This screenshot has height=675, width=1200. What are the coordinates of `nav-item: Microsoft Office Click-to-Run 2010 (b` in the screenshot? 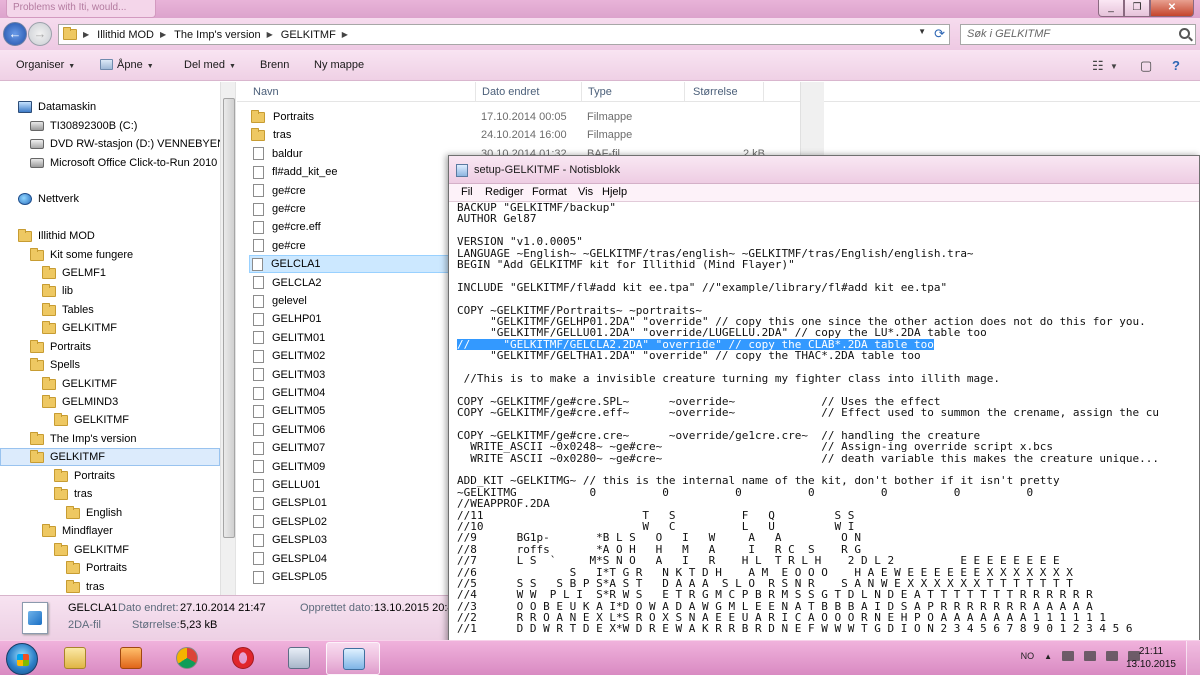 It's located at (130, 163).